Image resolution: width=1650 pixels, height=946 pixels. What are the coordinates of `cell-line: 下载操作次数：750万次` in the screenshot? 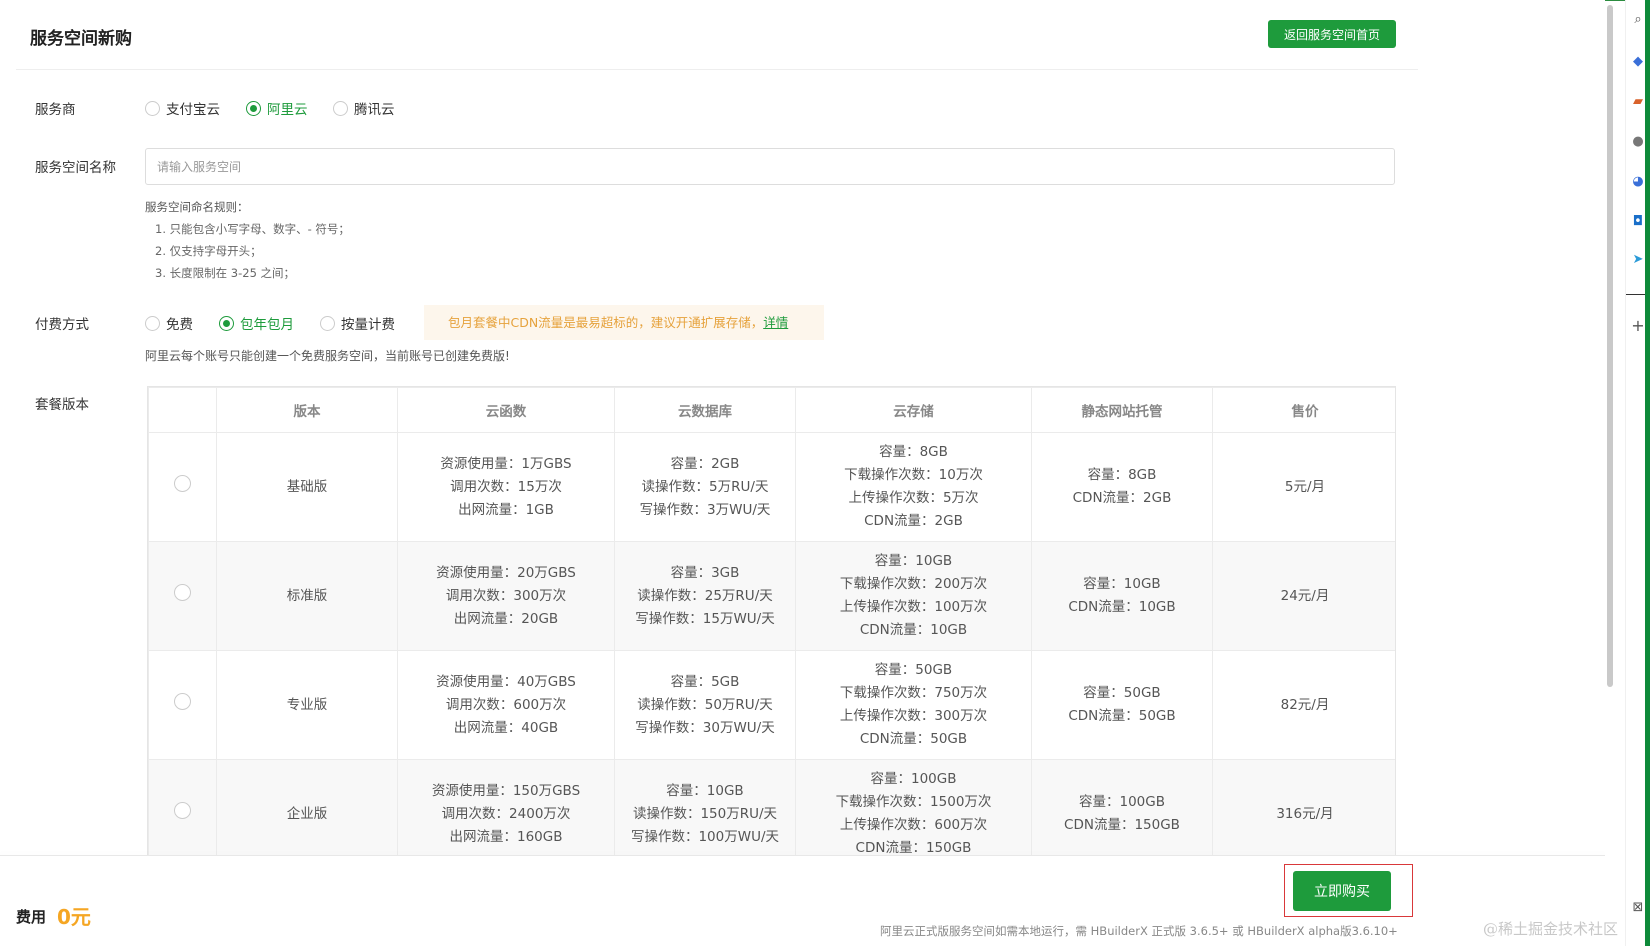 It's located at (913, 693).